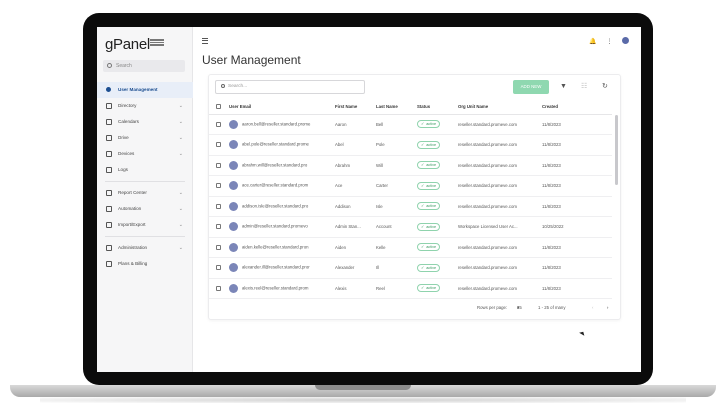  What do you see at coordinates (577, 227) in the screenshot?
I see `table-cell: 10/25/2022` at bounding box center [577, 227].